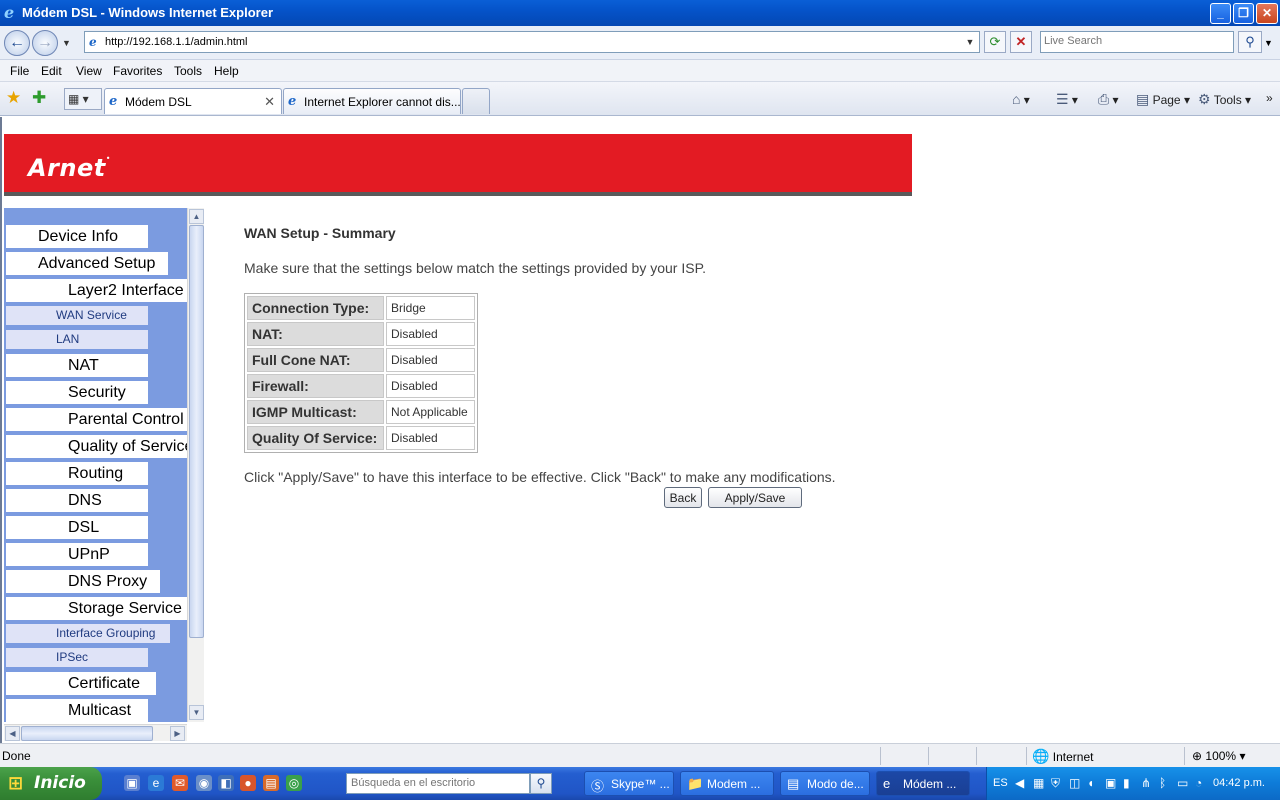 The height and width of the screenshot is (800, 1280). Describe the element at coordinates (755, 497) in the screenshot. I see `apply-save-button: Apply/Save` at that location.